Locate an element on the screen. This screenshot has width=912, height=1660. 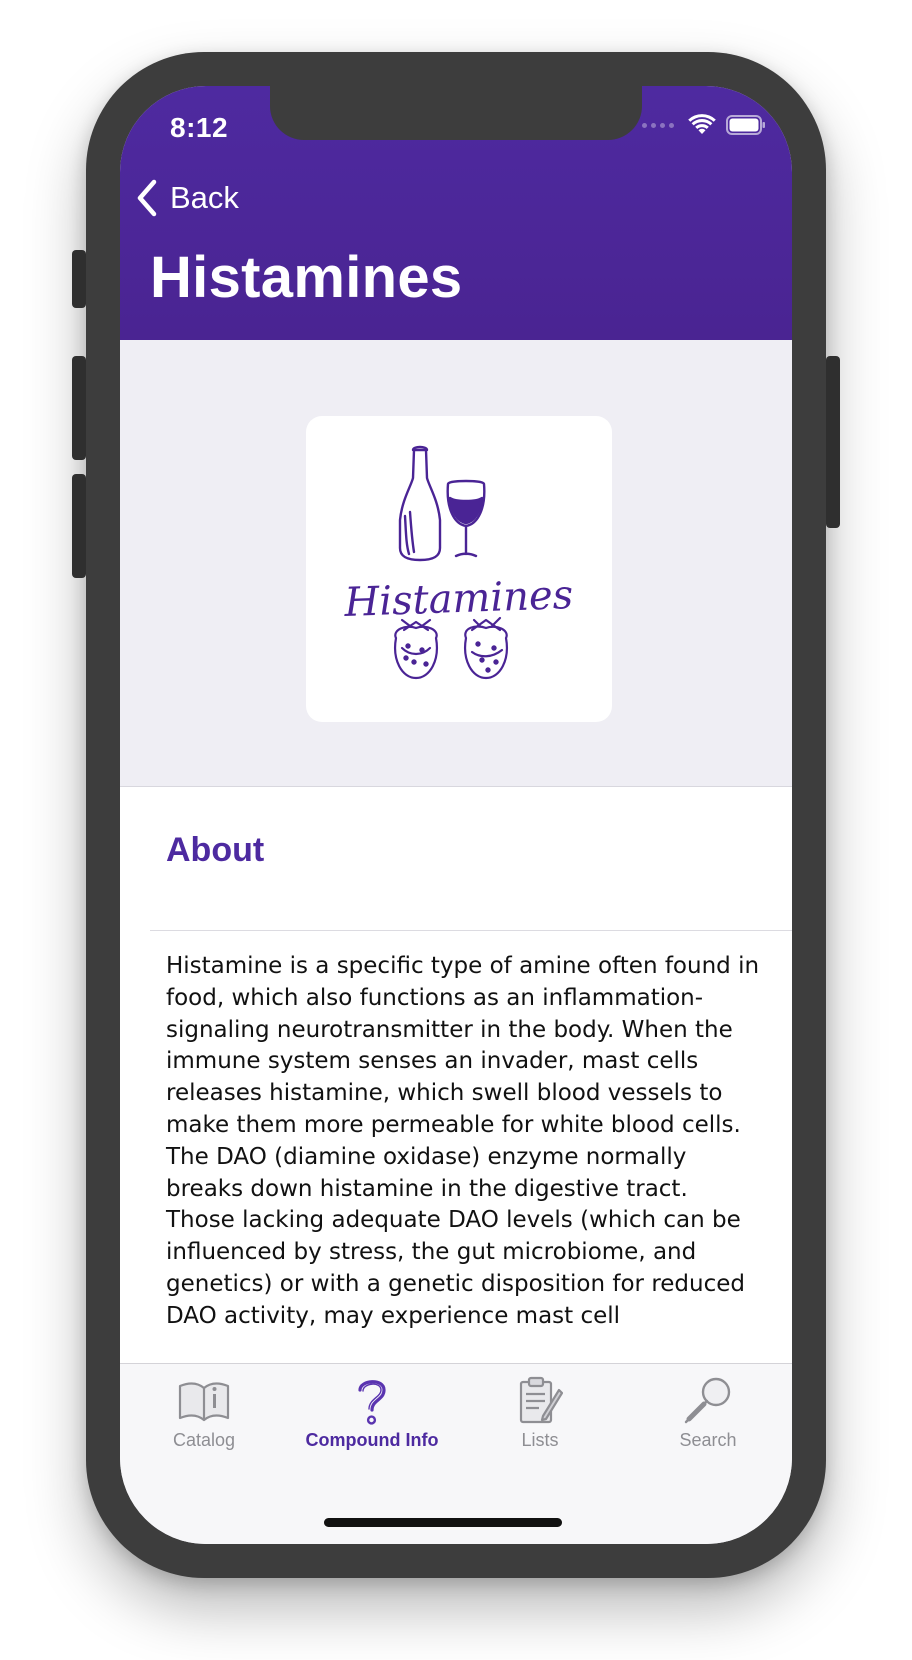
tab-label-compound-info: Compound Info is located at coordinates (372, 1440).